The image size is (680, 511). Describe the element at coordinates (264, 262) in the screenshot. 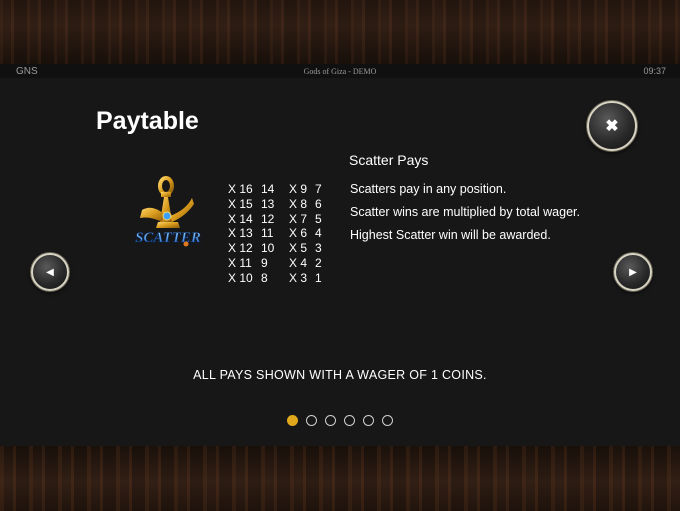

I see `pay-win: 9` at that location.